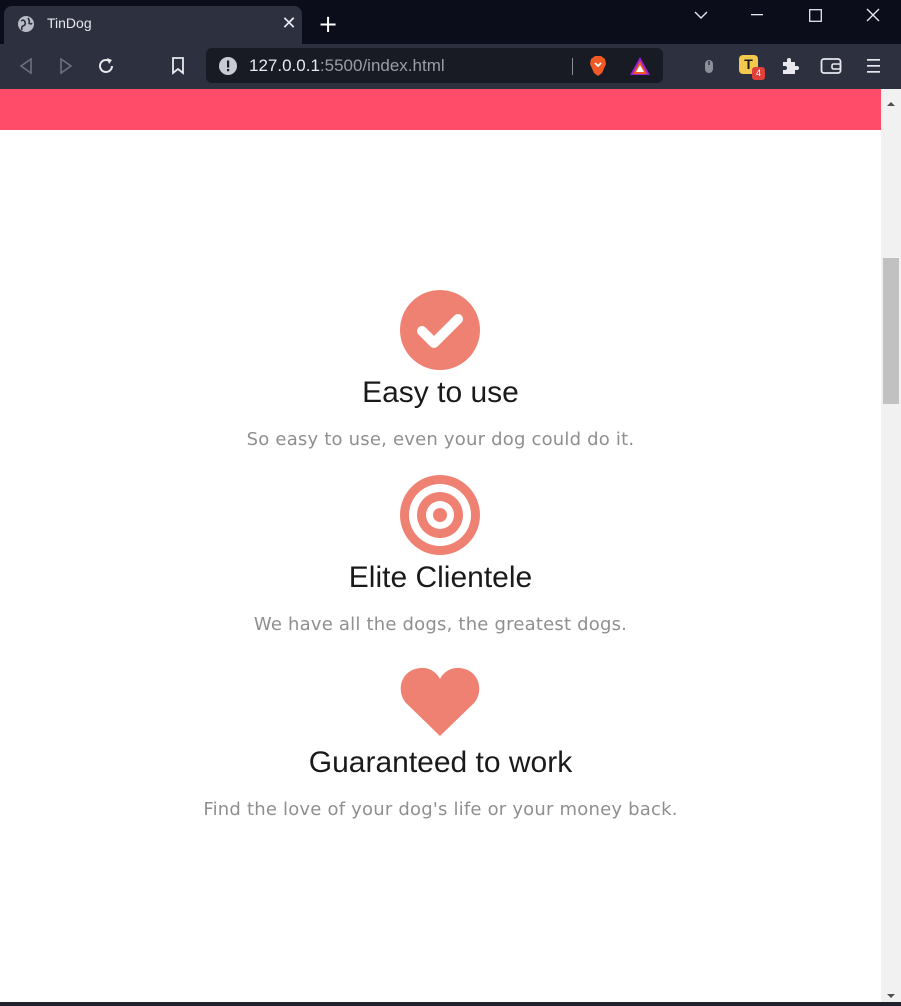 The width and height of the screenshot is (901, 1006). Describe the element at coordinates (758, 73) in the screenshot. I see `extension-badge-count: 4` at that location.